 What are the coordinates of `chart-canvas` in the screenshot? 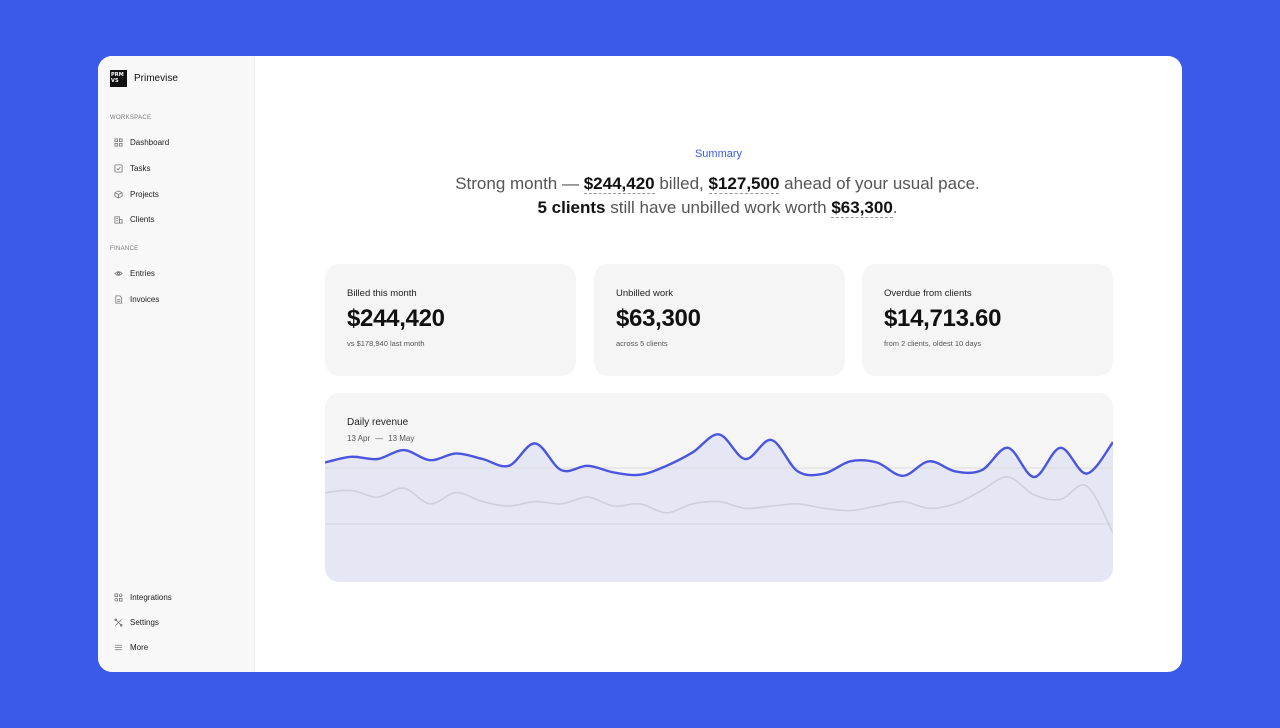 It's located at (719, 507).